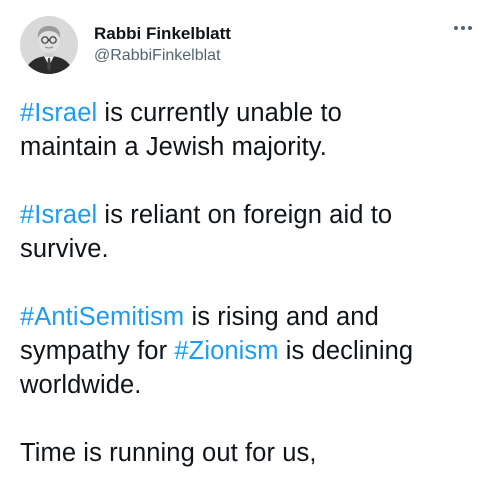  I want to click on tweet-text-segment: is declining, so click(346, 351).